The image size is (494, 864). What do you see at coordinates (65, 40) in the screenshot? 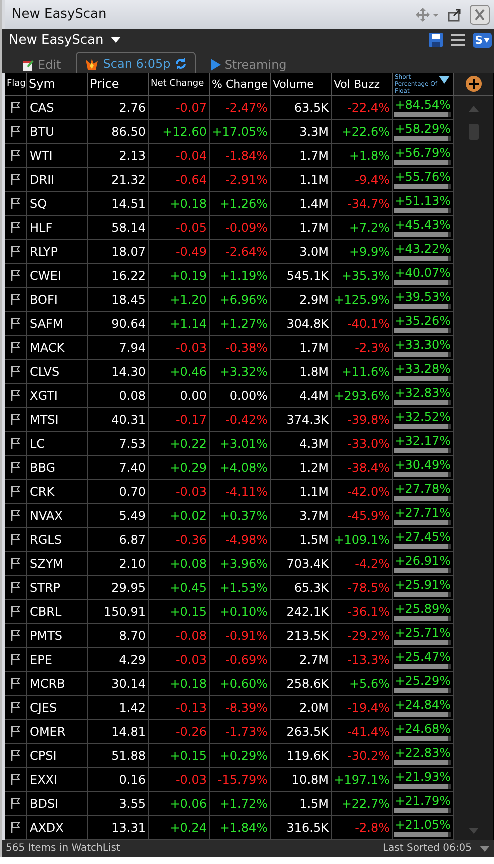
I see `scan-name-dropdown: New EasyScan` at bounding box center [65, 40].